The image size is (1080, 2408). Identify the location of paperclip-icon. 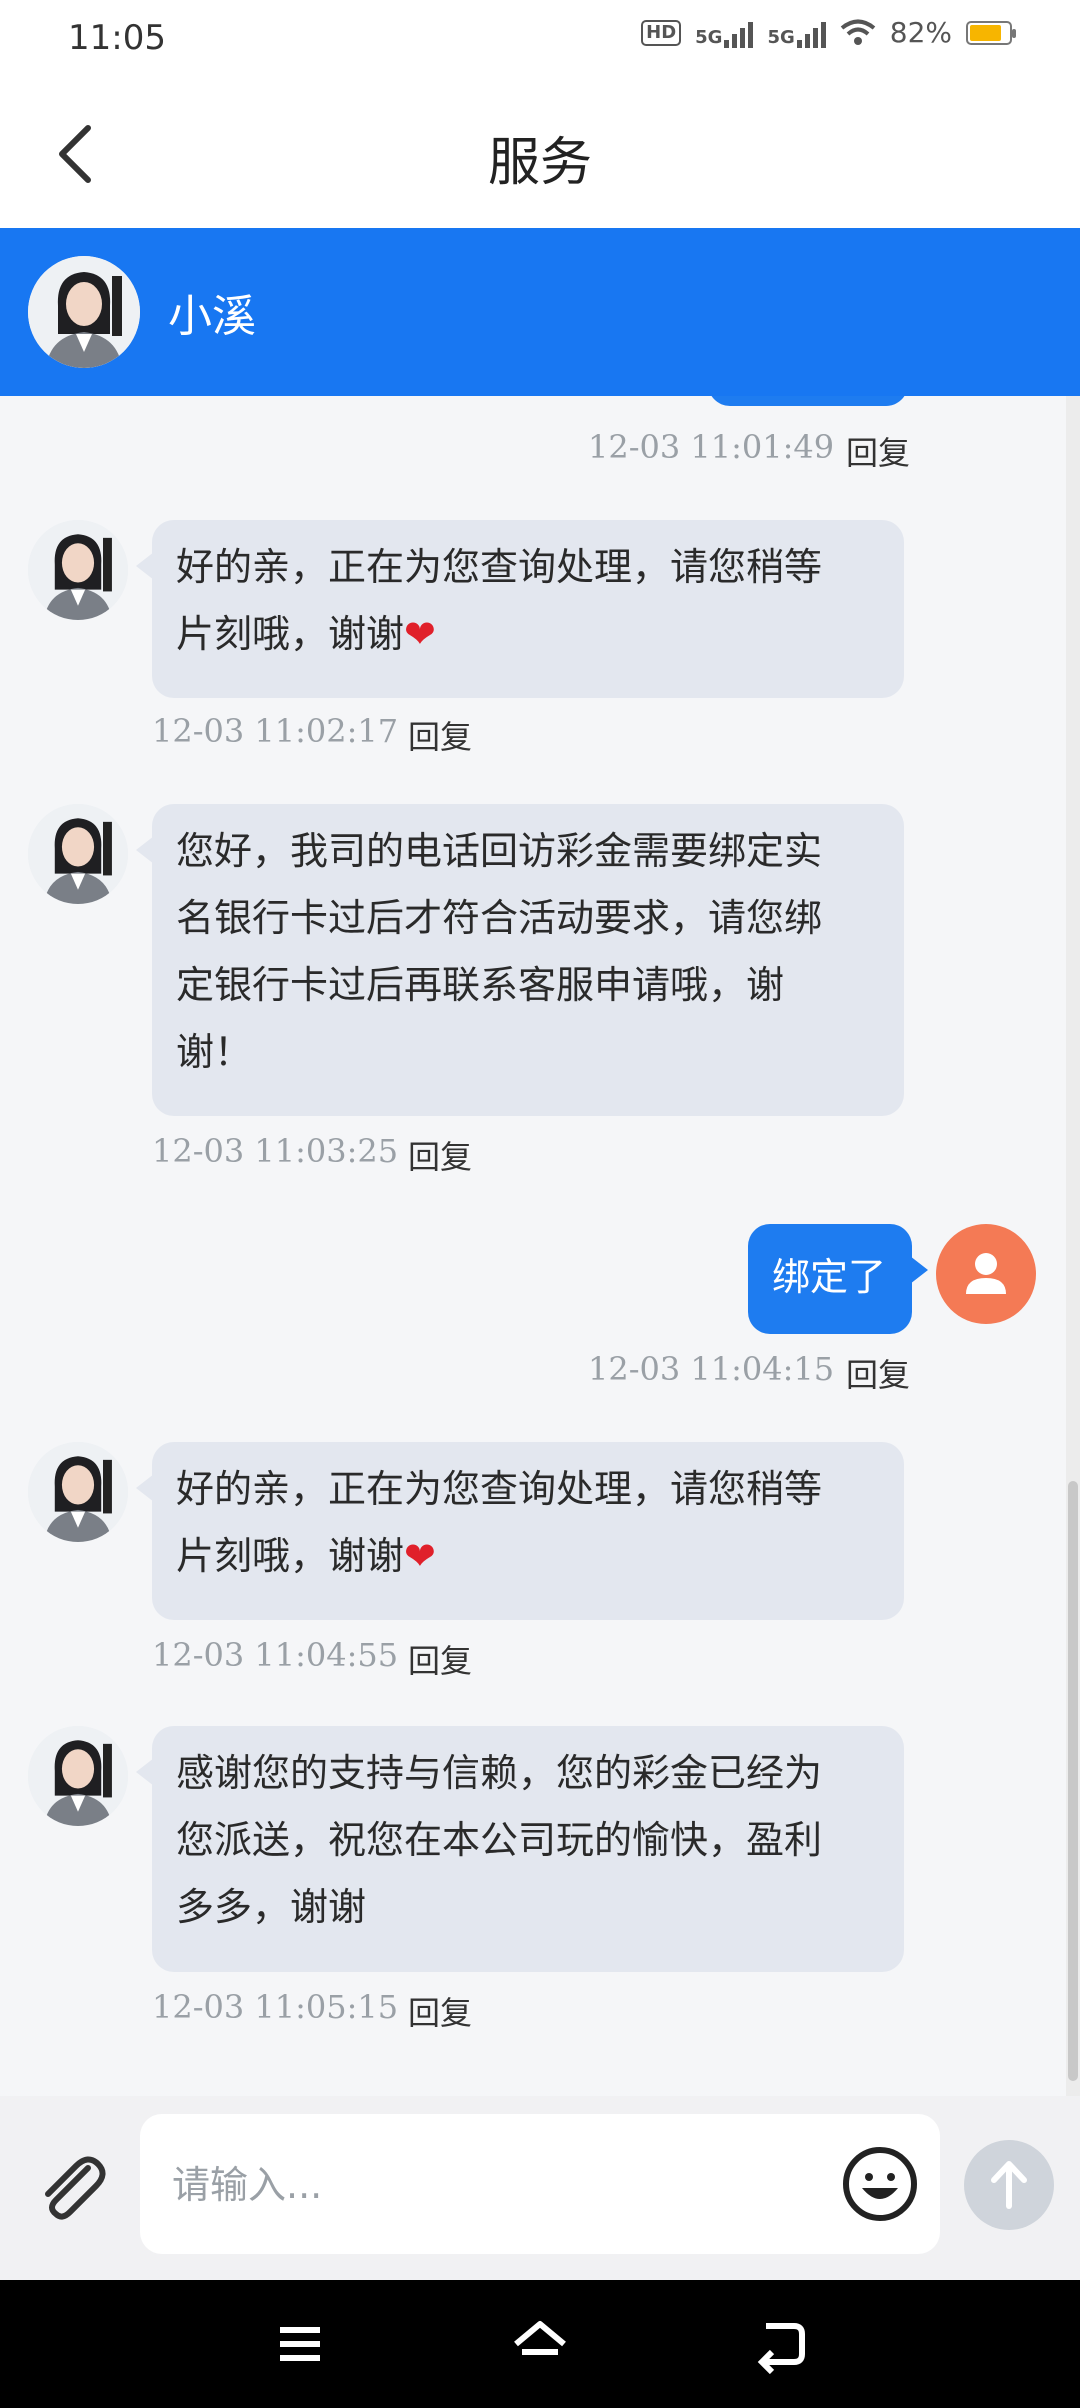
(75, 2188).